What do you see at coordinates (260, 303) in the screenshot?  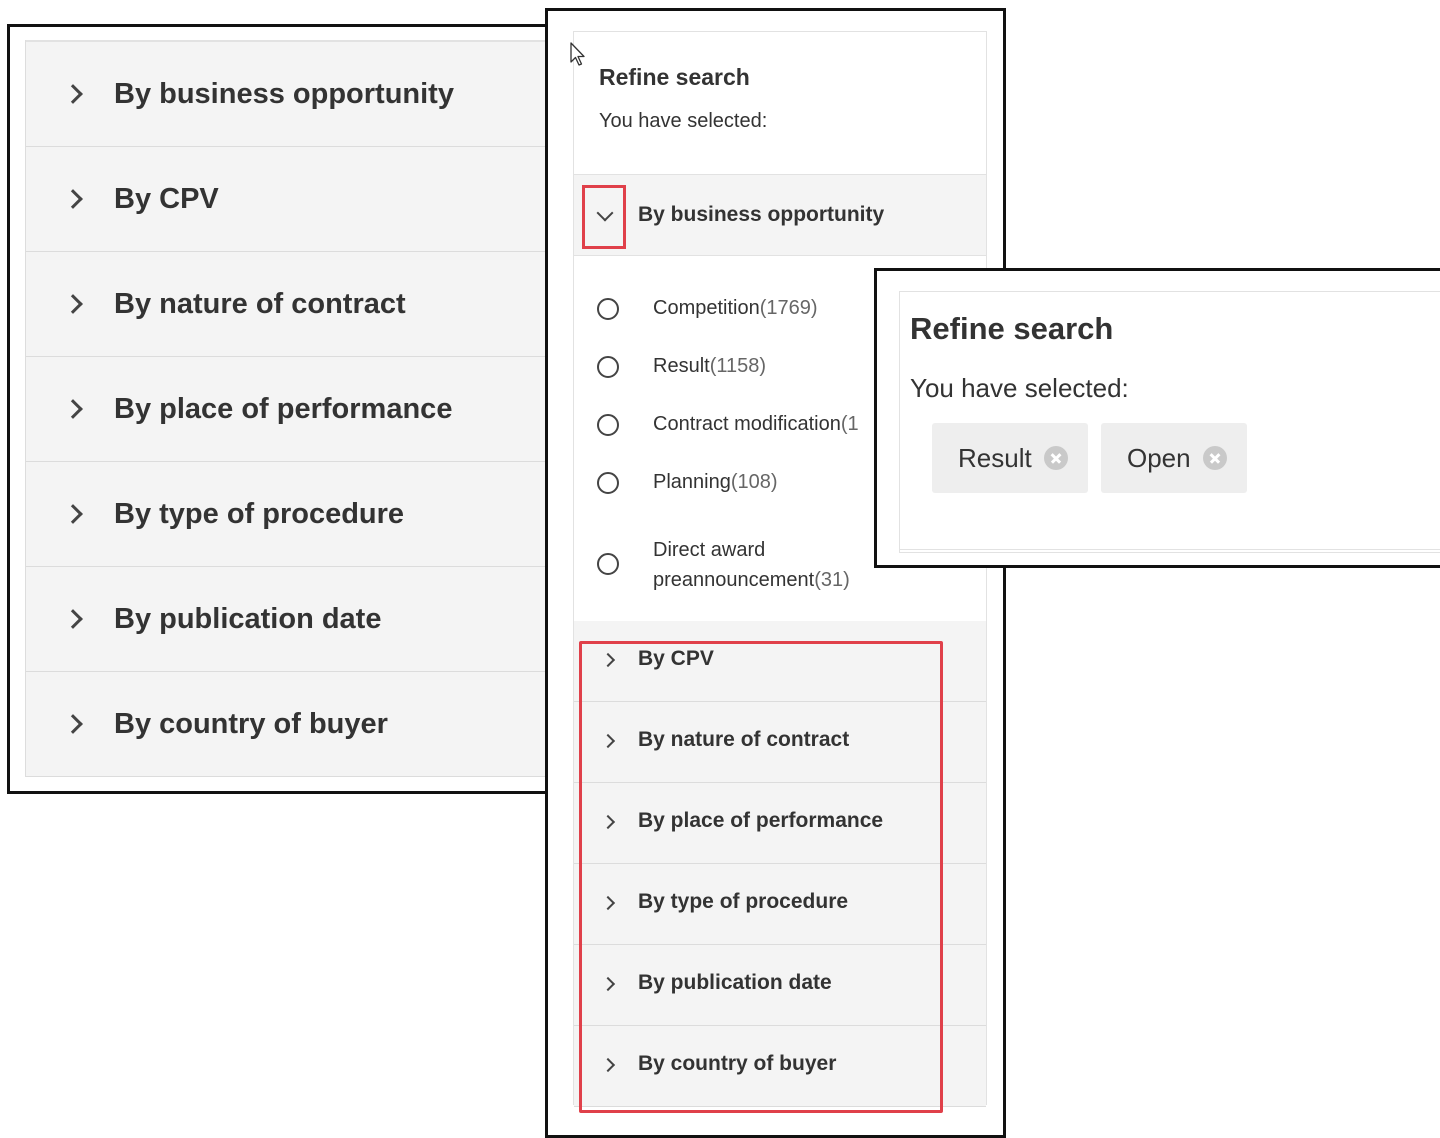 I see `facet-label: By nature of contract` at bounding box center [260, 303].